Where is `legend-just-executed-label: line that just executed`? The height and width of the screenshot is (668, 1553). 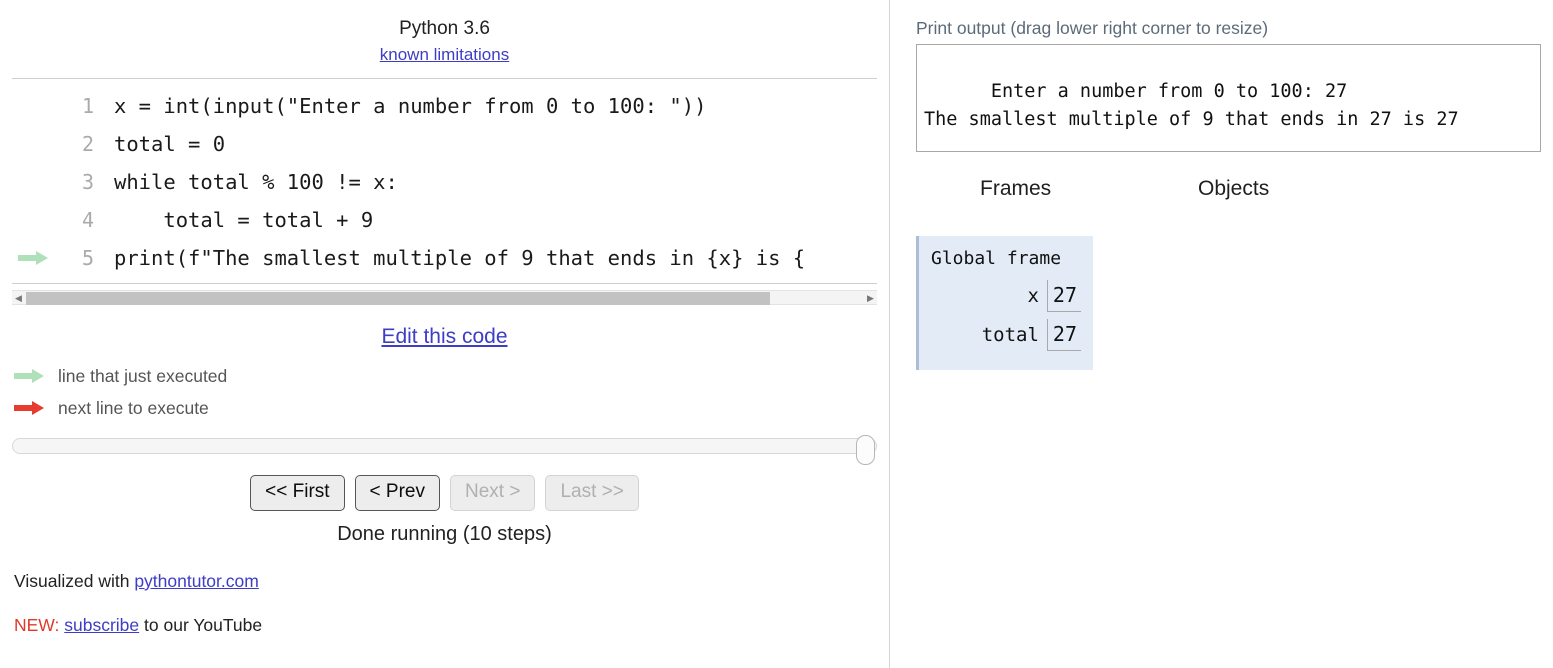
legend-just-executed-label: line that just executed is located at coordinates (143, 375).